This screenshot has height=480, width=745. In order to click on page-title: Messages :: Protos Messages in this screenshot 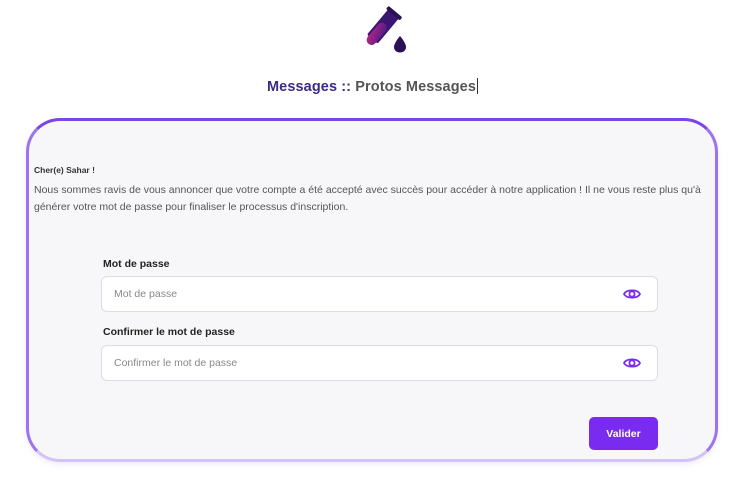, I will do `click(372, 86)`.